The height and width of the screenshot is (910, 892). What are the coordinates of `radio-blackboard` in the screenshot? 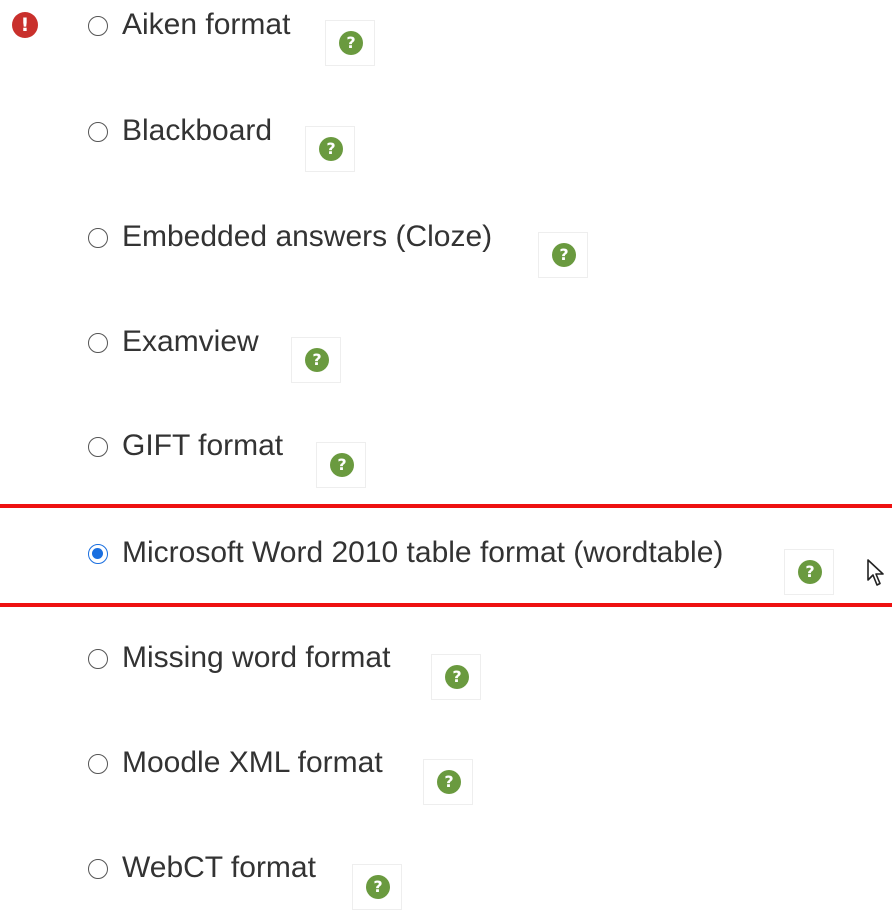 It's located at (98, 132).